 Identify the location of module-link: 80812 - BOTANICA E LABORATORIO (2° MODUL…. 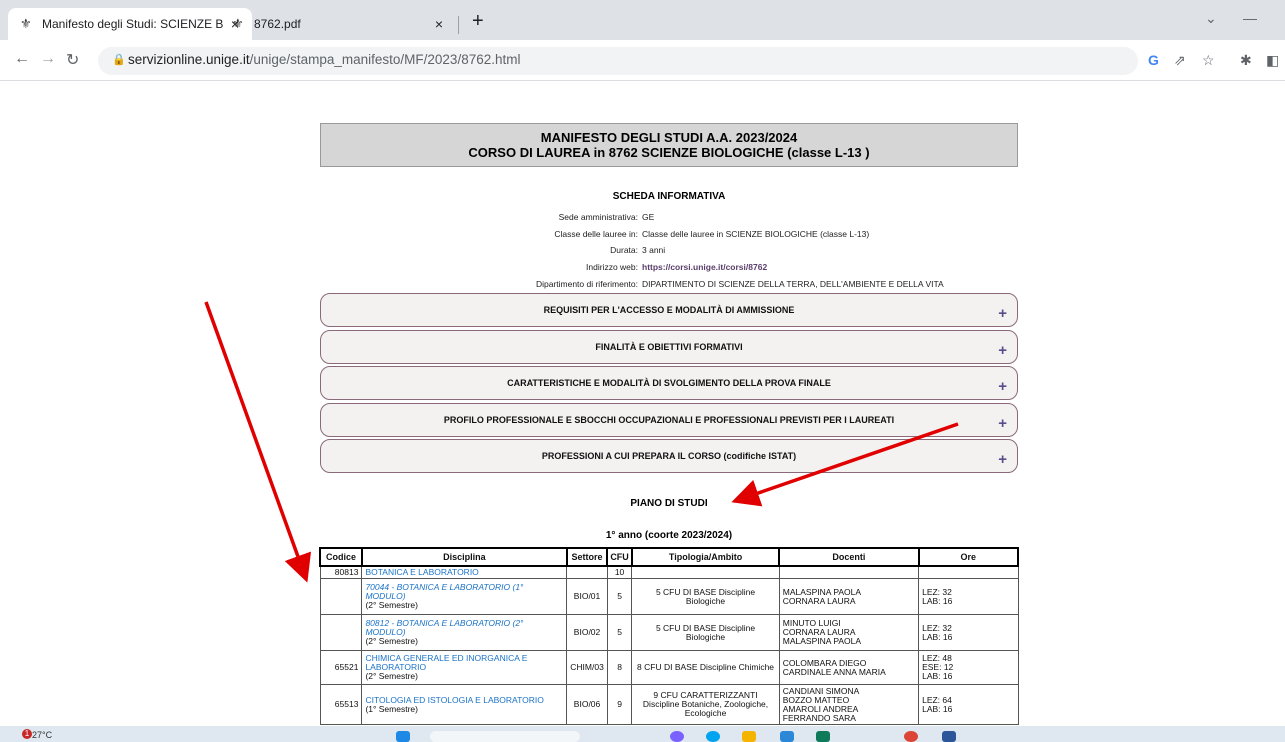
(444, 627).